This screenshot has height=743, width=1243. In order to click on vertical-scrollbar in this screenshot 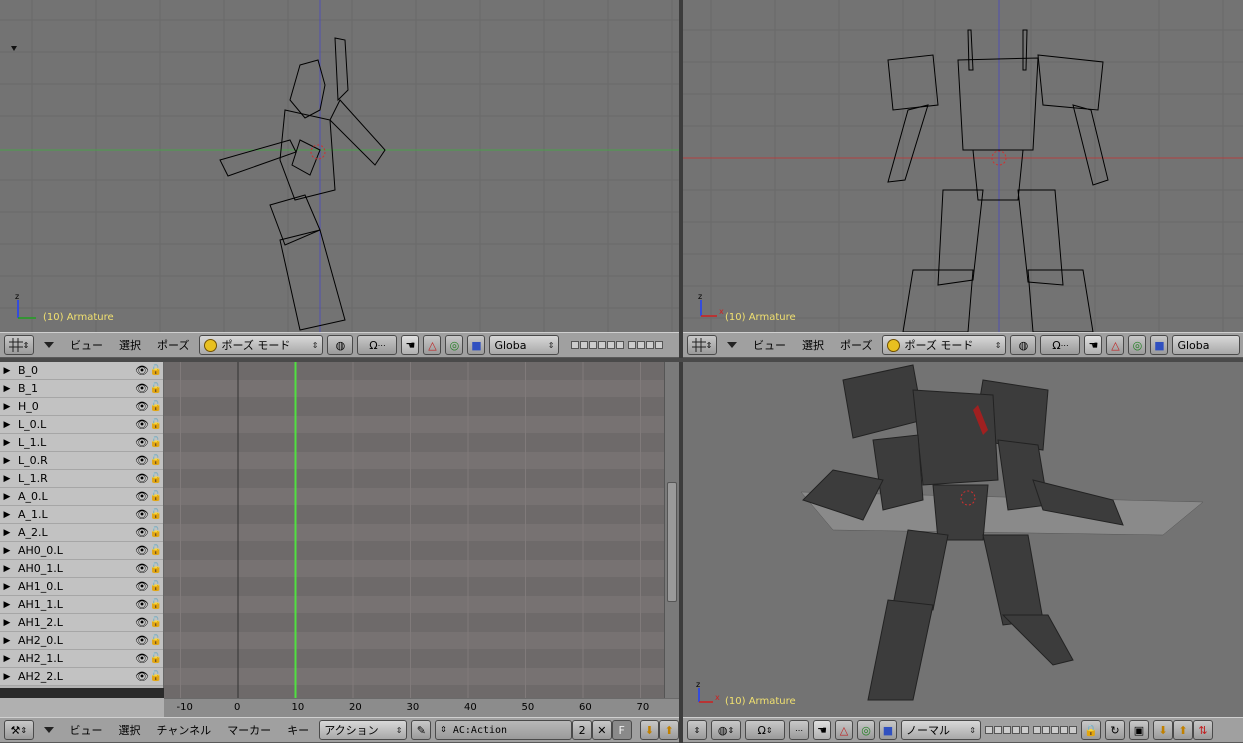, I will do `click(671, 530)`.